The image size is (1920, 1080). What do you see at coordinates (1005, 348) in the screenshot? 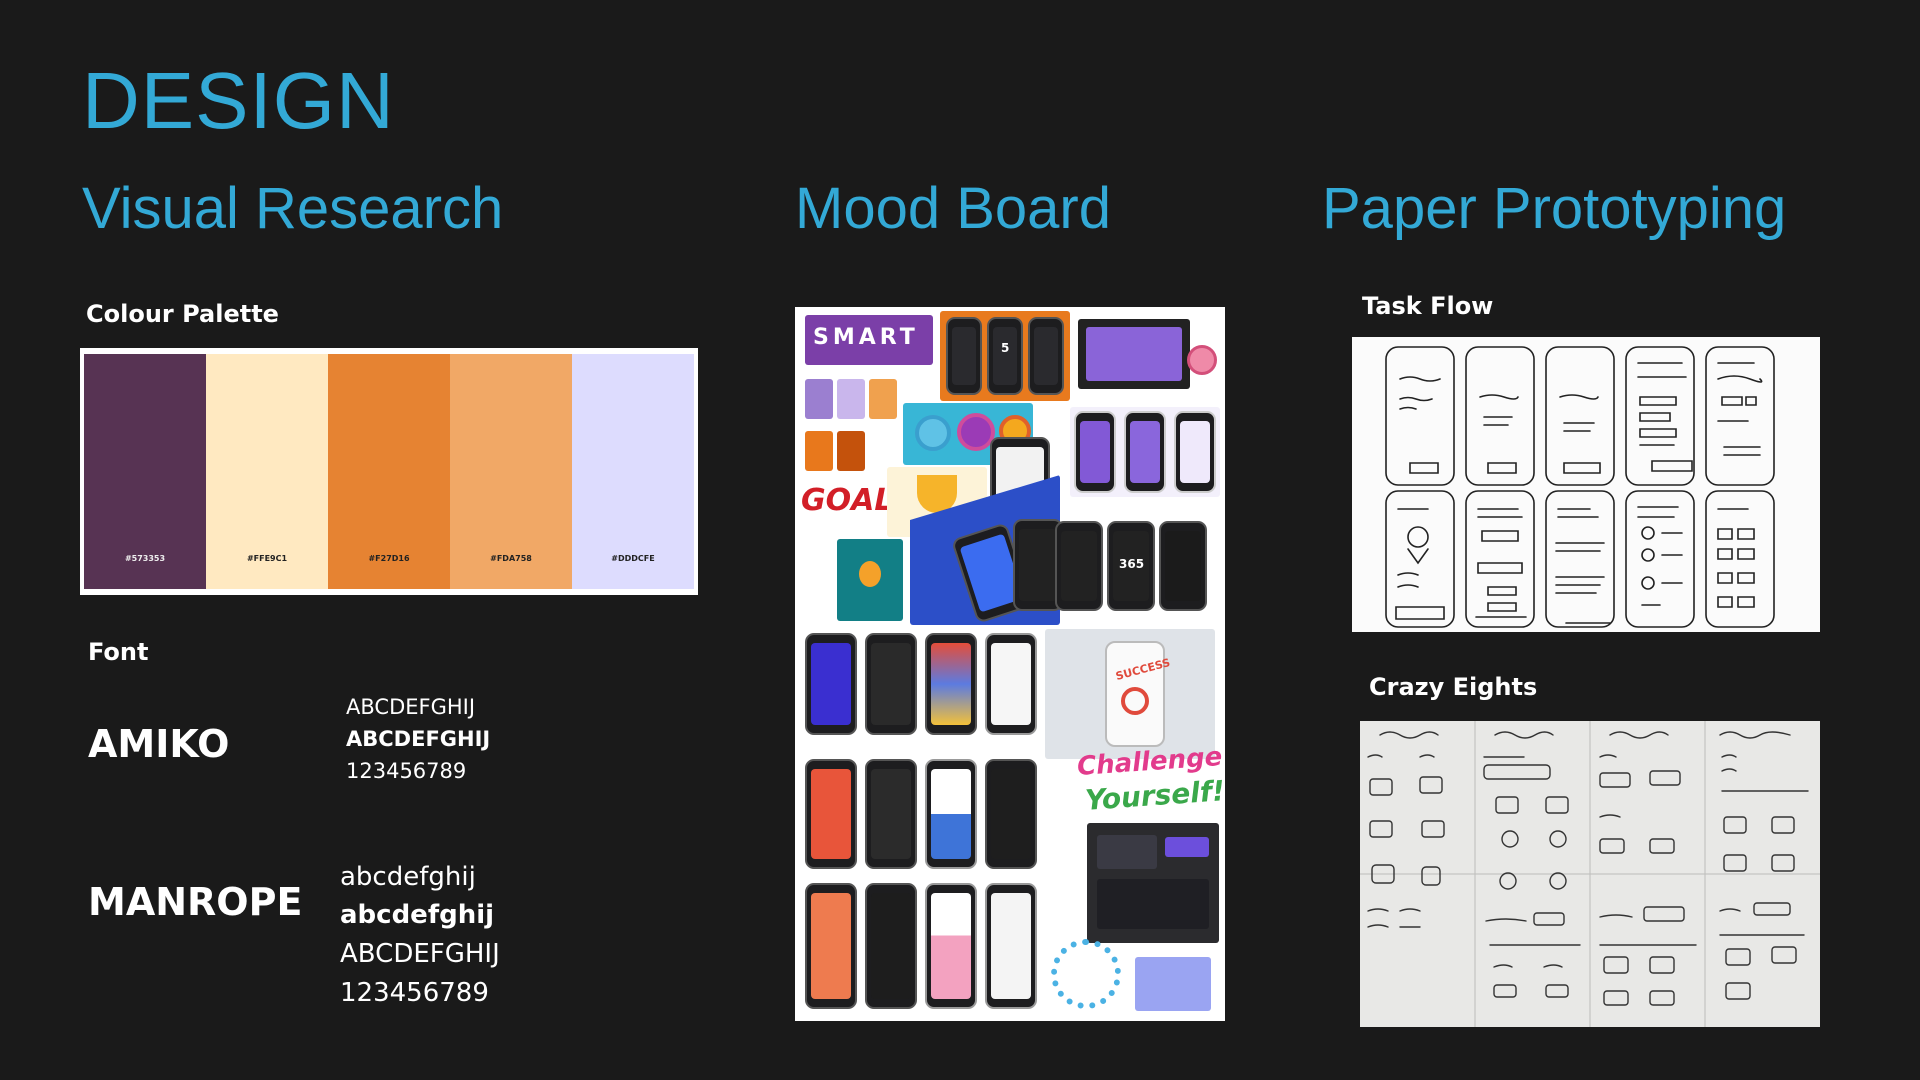
I see `streak-number: 5` at bounding box center [1005, 348].